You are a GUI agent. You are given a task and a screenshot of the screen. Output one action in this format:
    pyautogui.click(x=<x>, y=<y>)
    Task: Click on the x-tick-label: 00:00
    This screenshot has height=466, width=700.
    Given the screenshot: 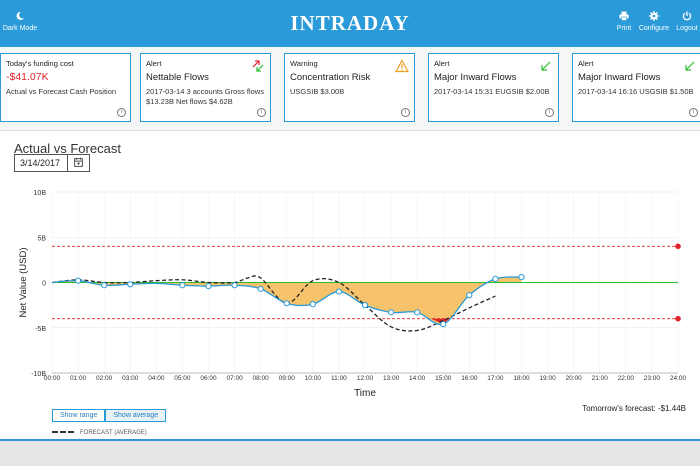 What is the action you would take?
    pyautogui.click(x=52, y=378)
    